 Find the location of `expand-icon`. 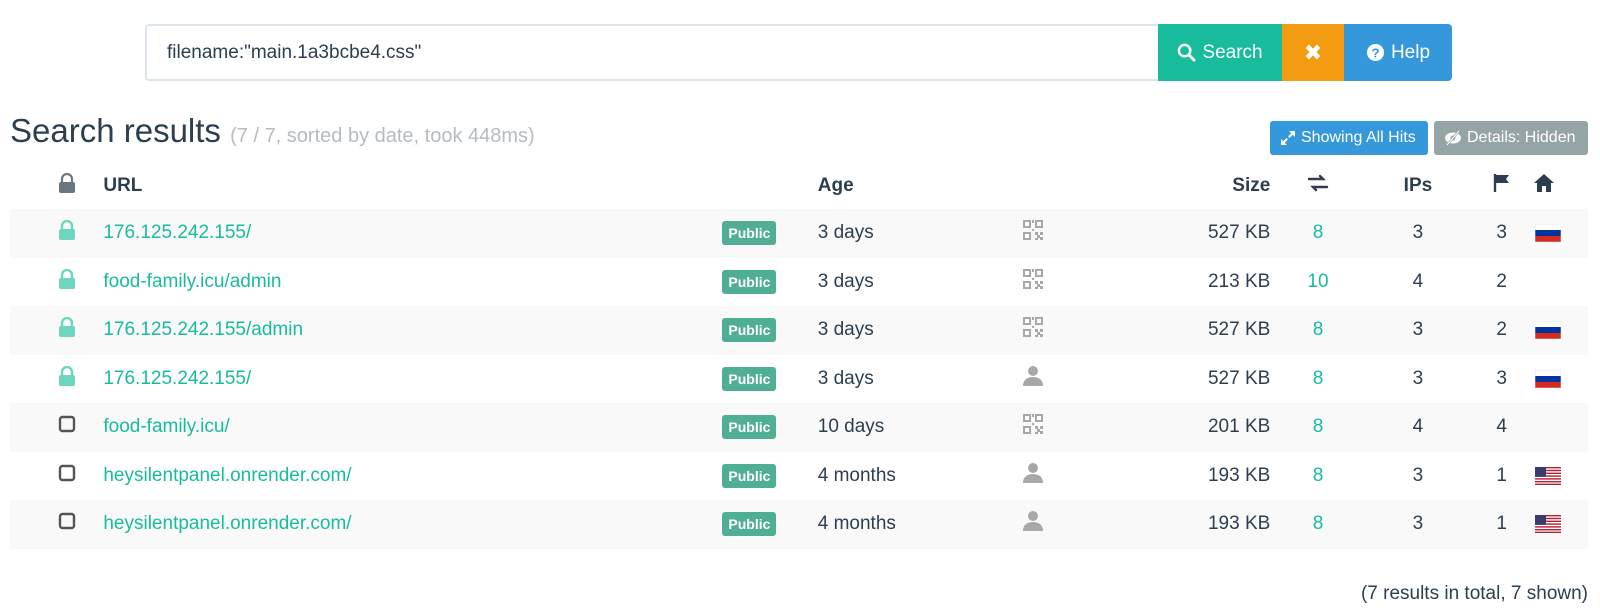

expand-icon is located at coordinates (1288, 138).